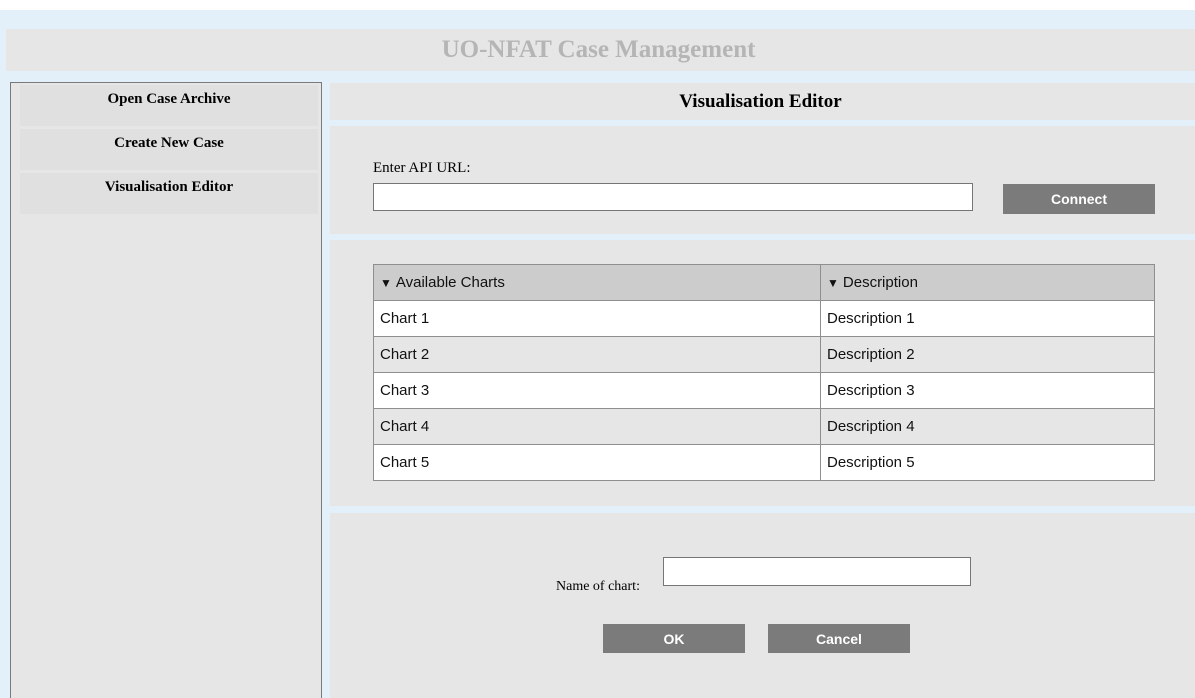 This screenshot has height=698, width=1195. I want to click on page-title: Visualisation Editor, so click(760, 101).